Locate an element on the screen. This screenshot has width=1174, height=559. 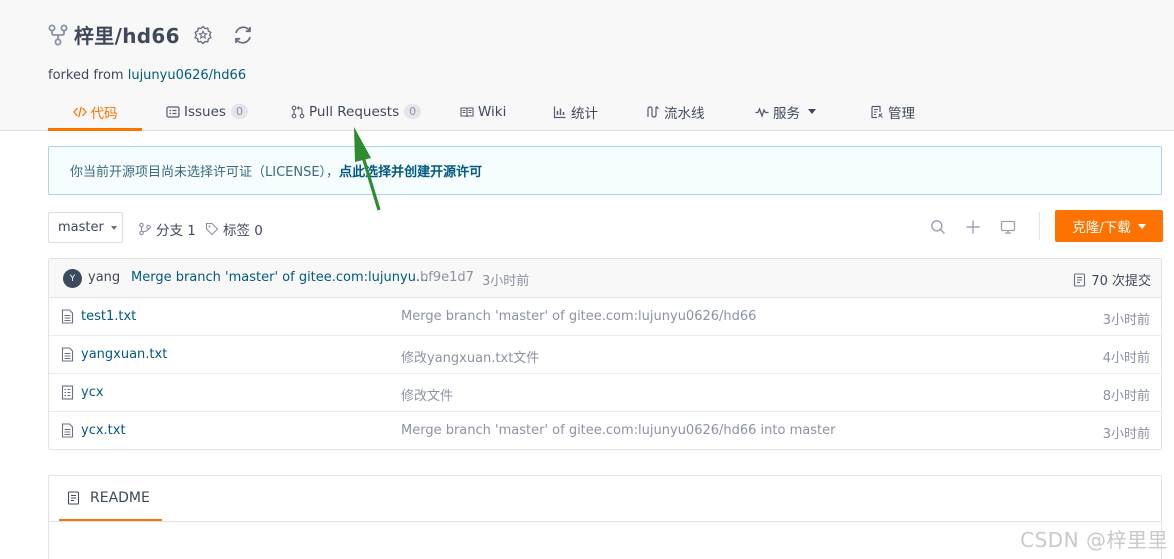
binary-file-icon is located at coordinates (67, 392).